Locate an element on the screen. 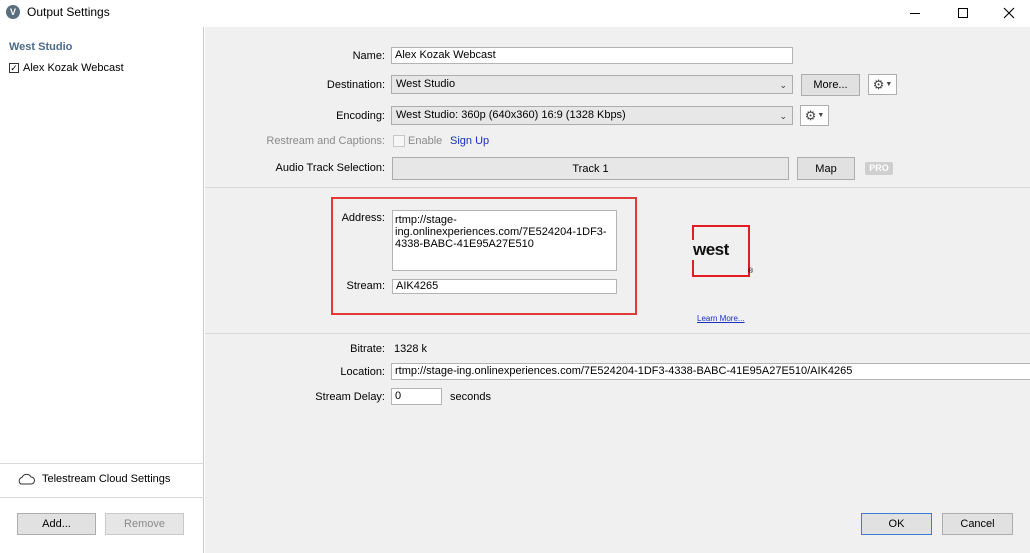  close-icon is located at coordinates (1009, 13).